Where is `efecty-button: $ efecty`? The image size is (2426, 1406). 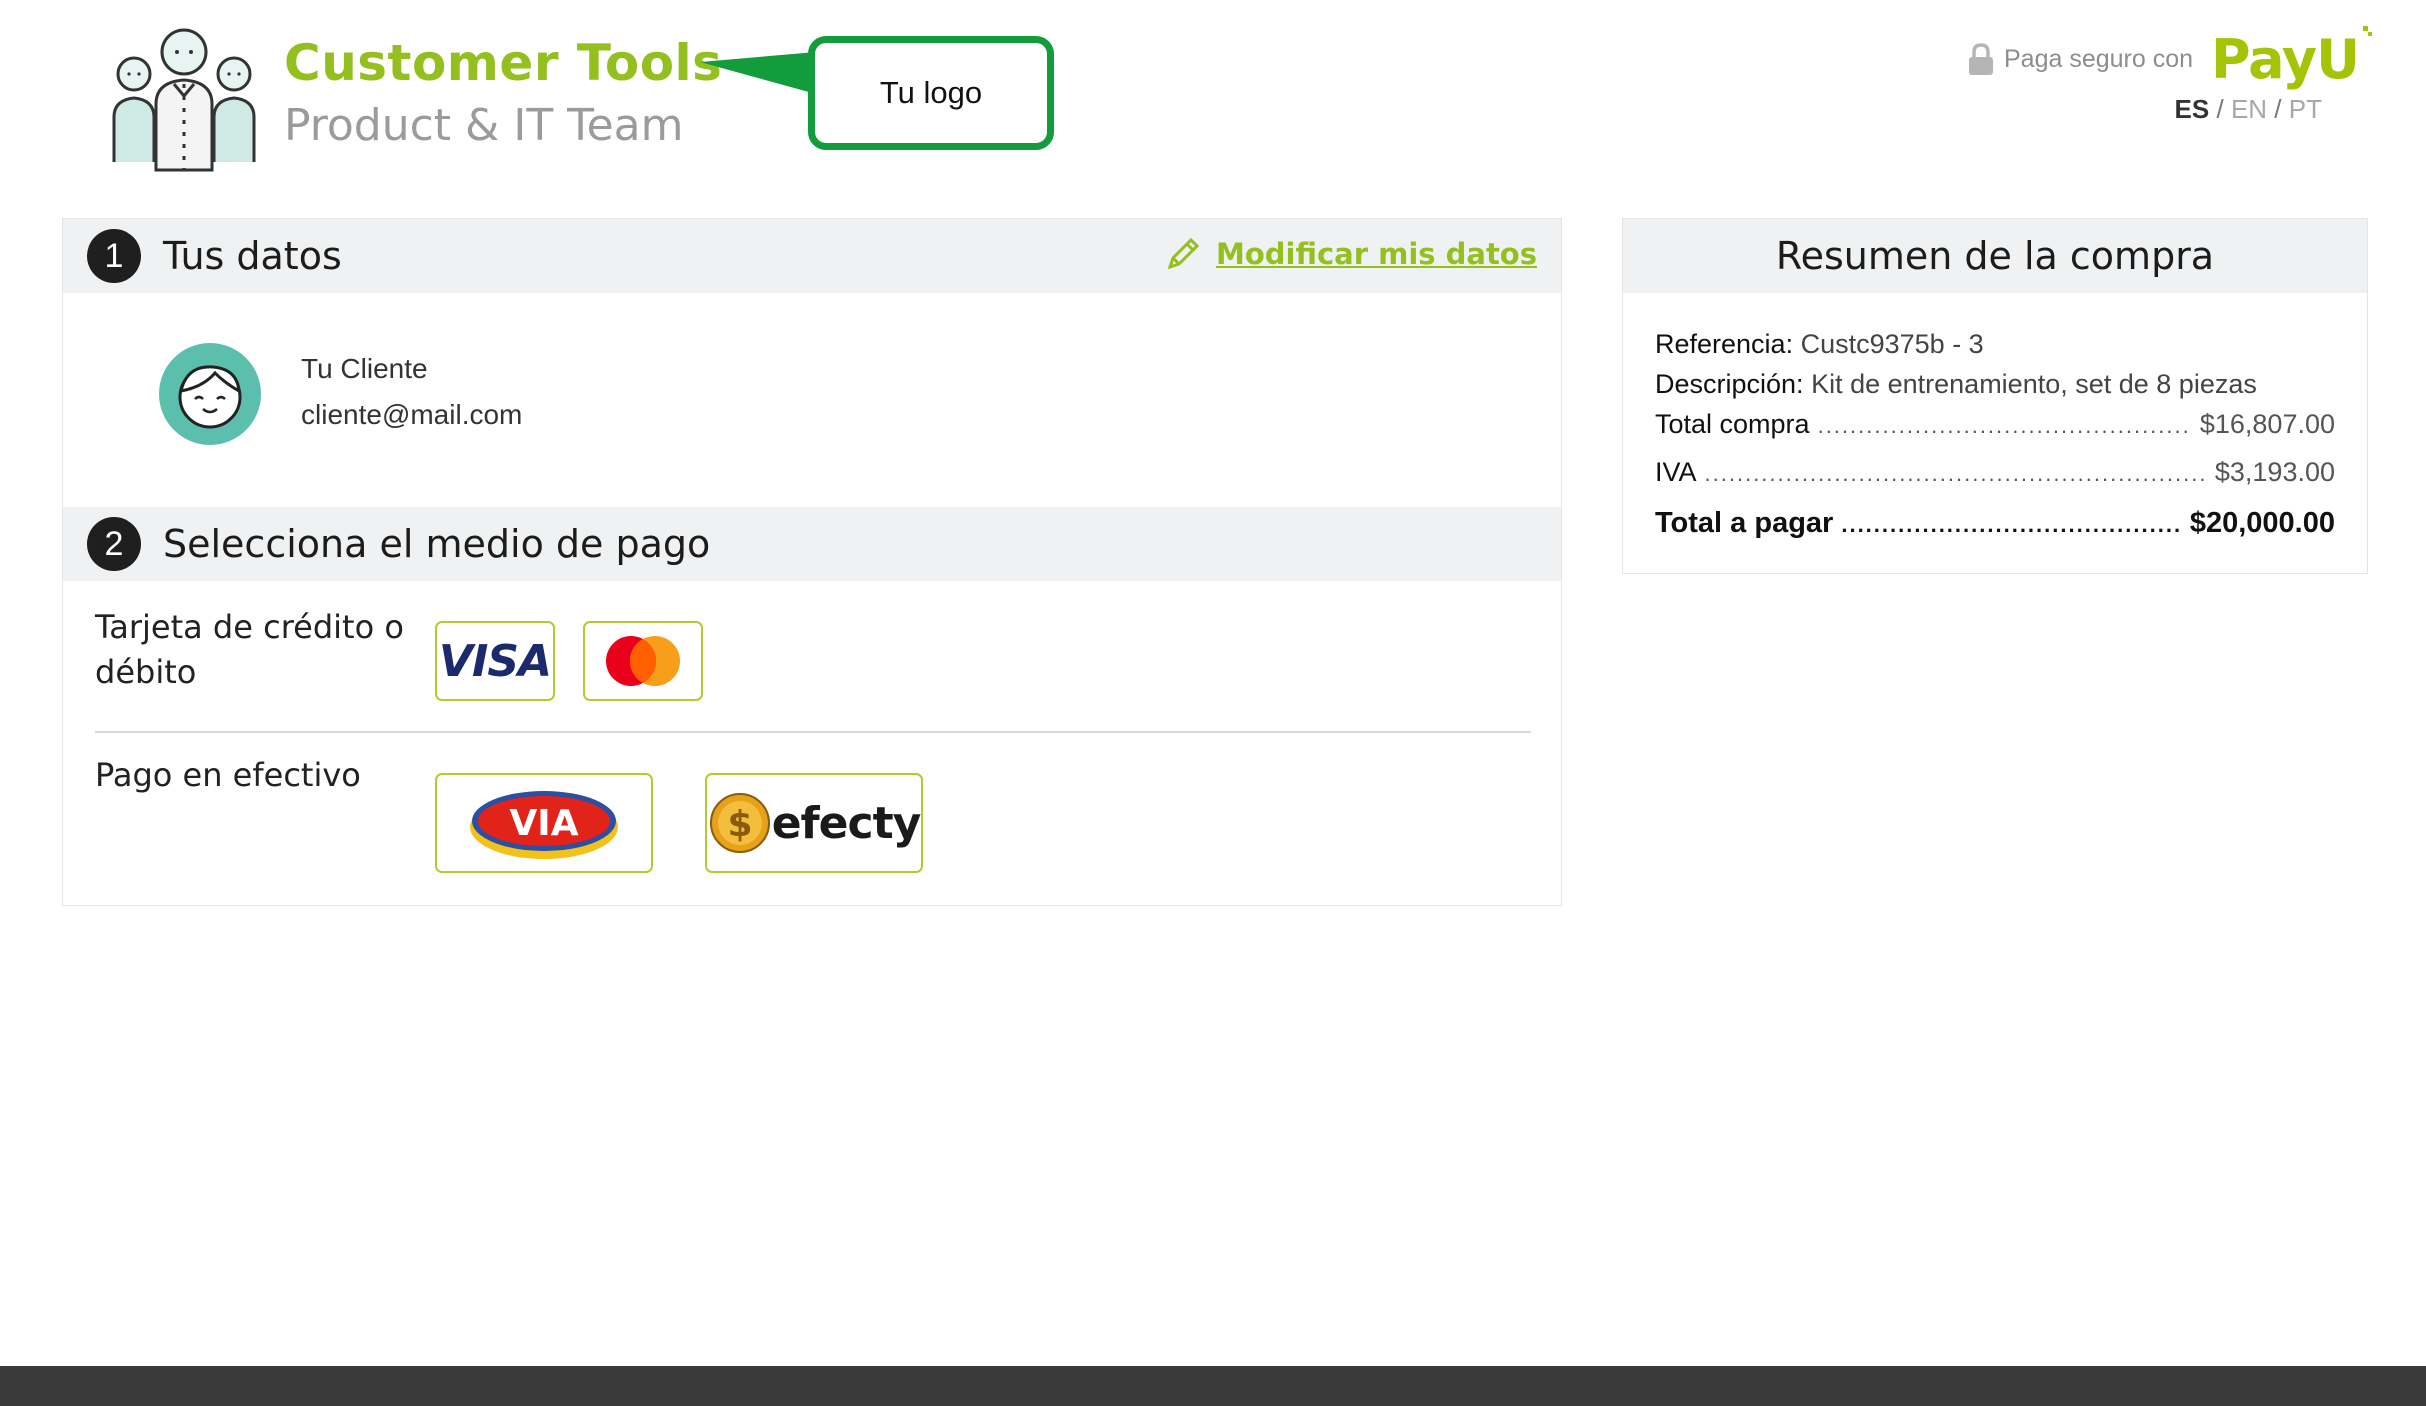 efecty-button: $ efecty is located at coordinates (814, 823).